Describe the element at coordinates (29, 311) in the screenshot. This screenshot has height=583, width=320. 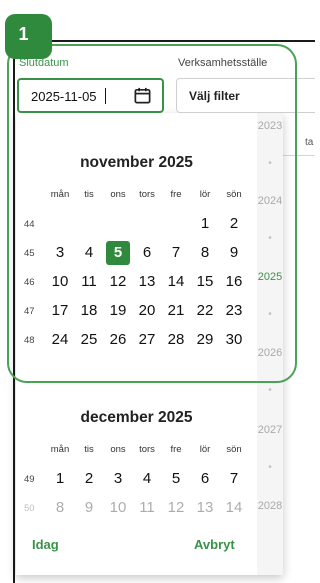
I see `week-number: 47` at that location.